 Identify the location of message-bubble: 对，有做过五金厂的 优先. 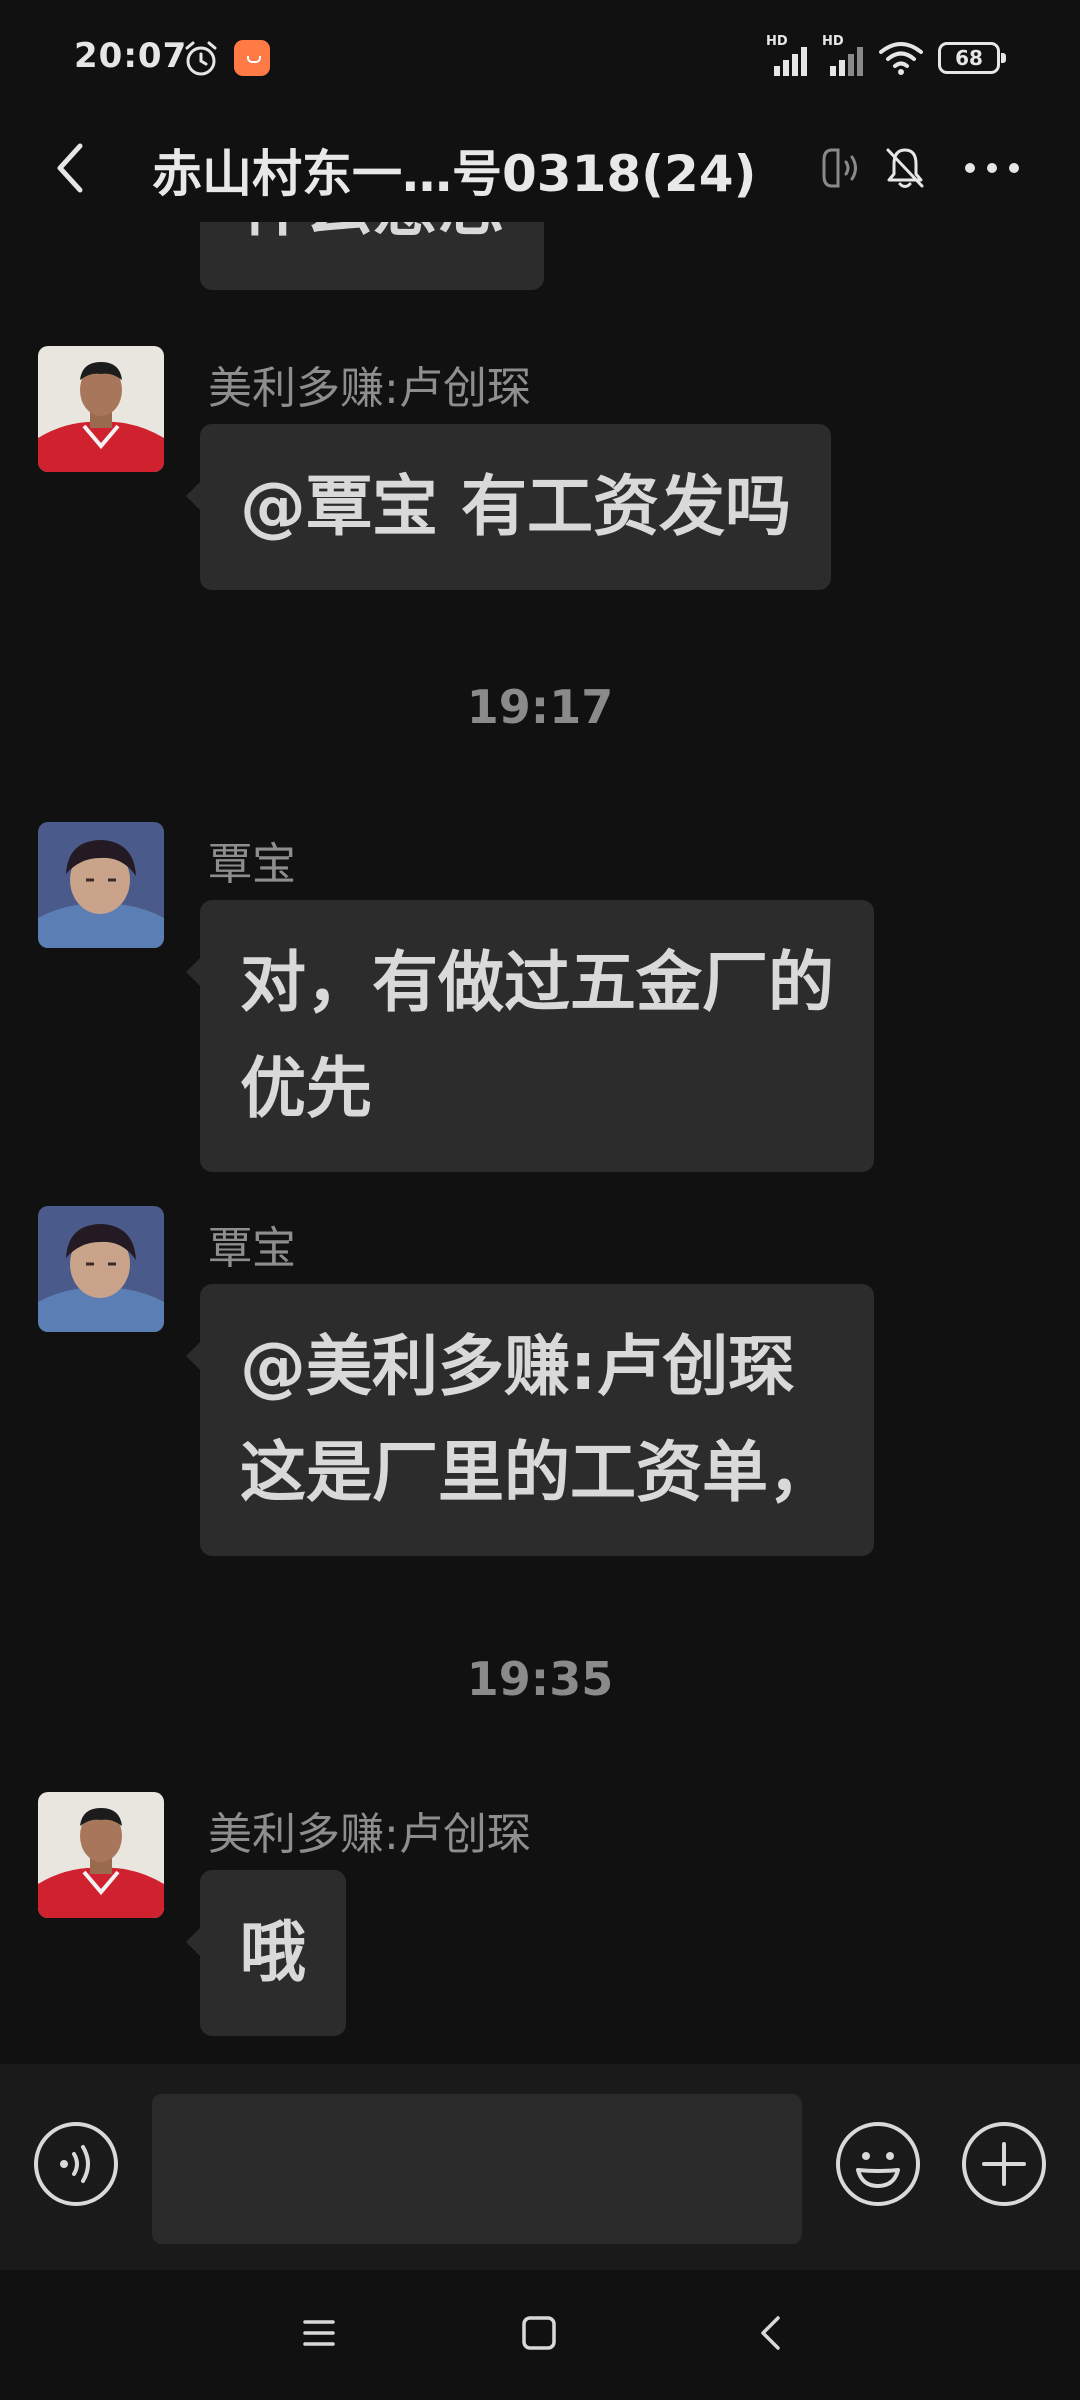
(530, 1036).